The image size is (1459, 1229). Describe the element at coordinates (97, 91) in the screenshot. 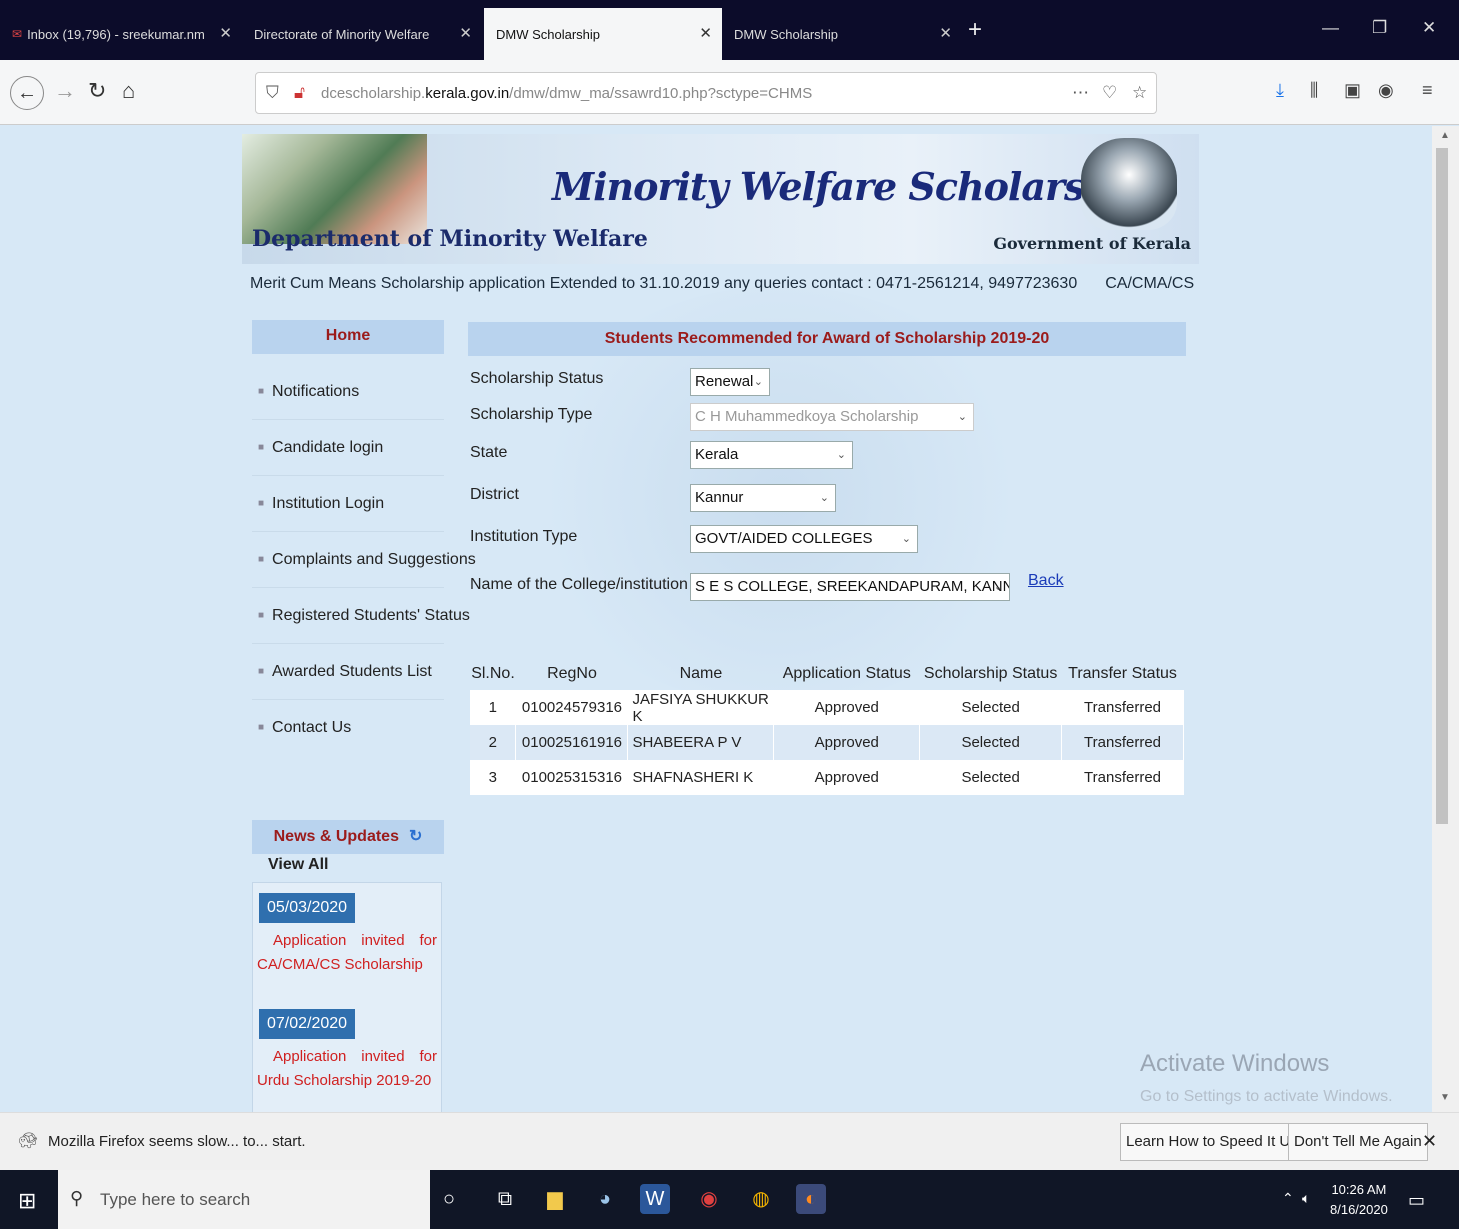

I see `reload-icon: ↻` at that location.